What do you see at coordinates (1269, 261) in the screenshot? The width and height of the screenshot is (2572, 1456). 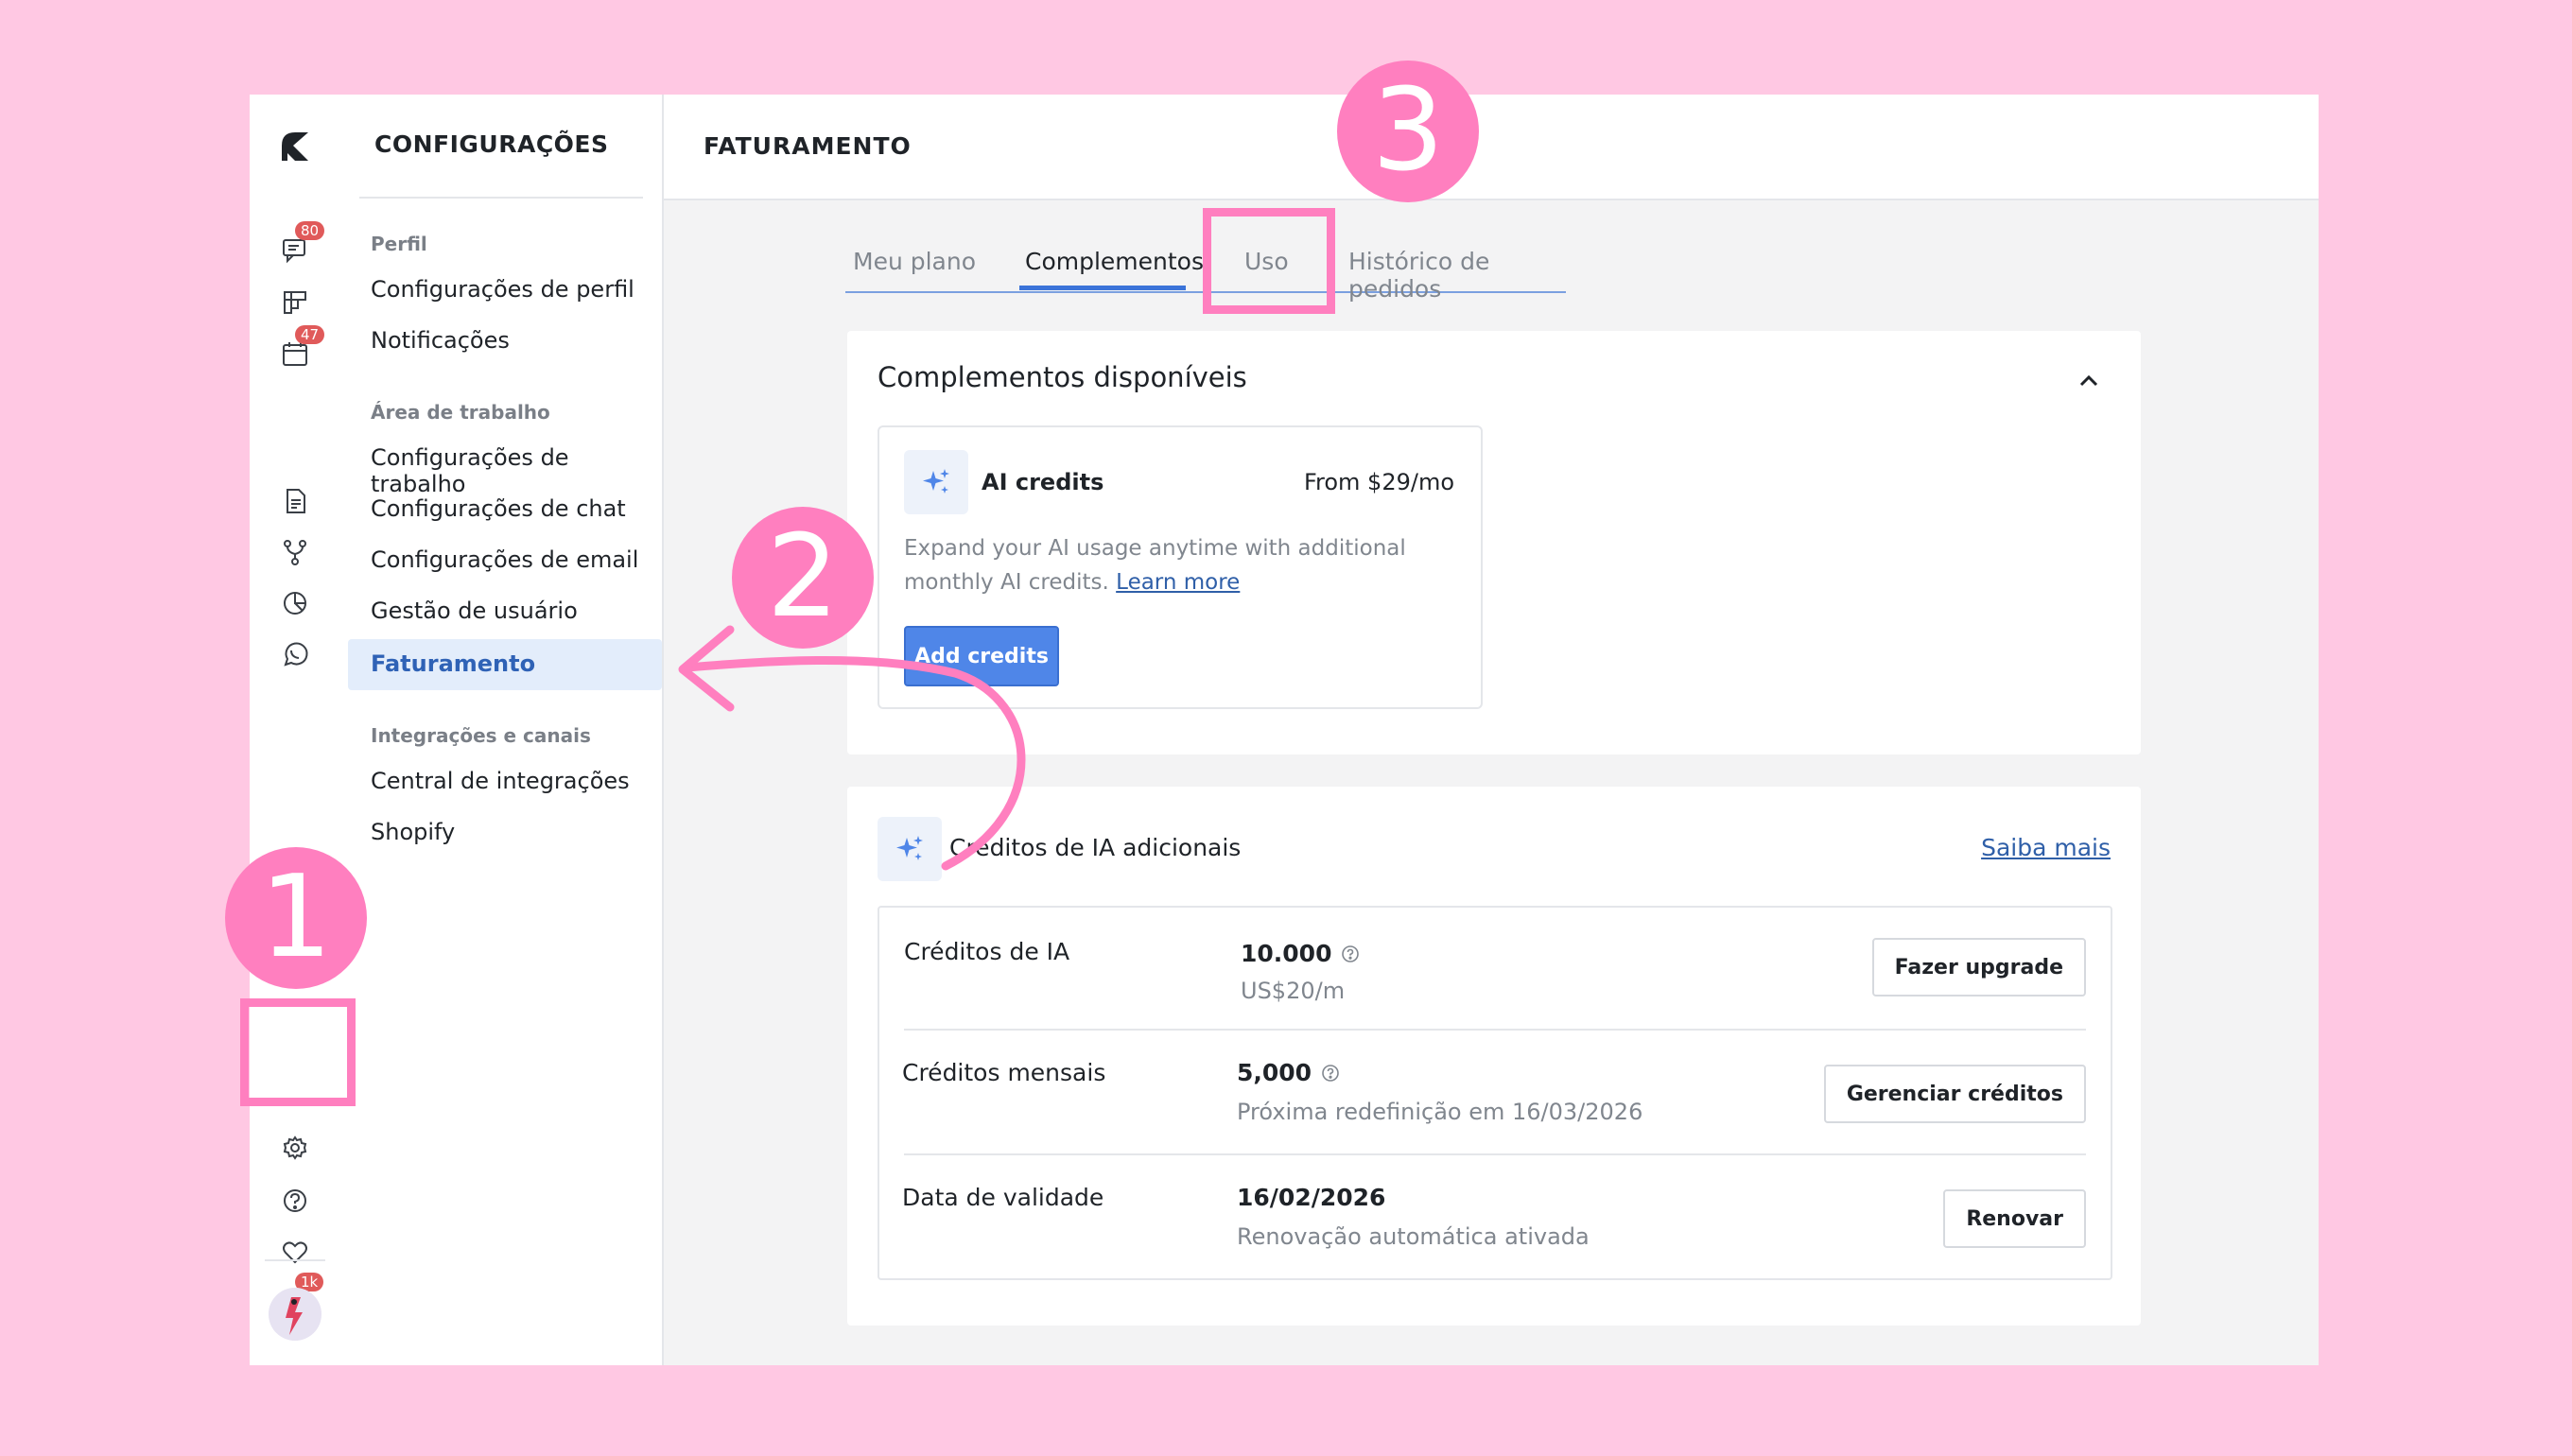 I see `annotation-box-usage-tab` at bounding box center [1269, 261].